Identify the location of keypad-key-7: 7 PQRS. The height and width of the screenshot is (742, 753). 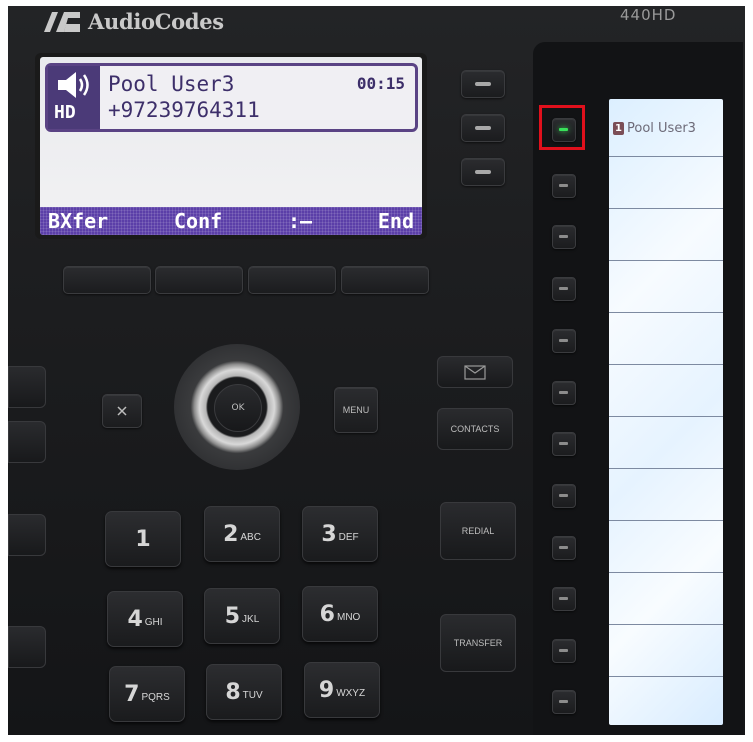
(147, 694).